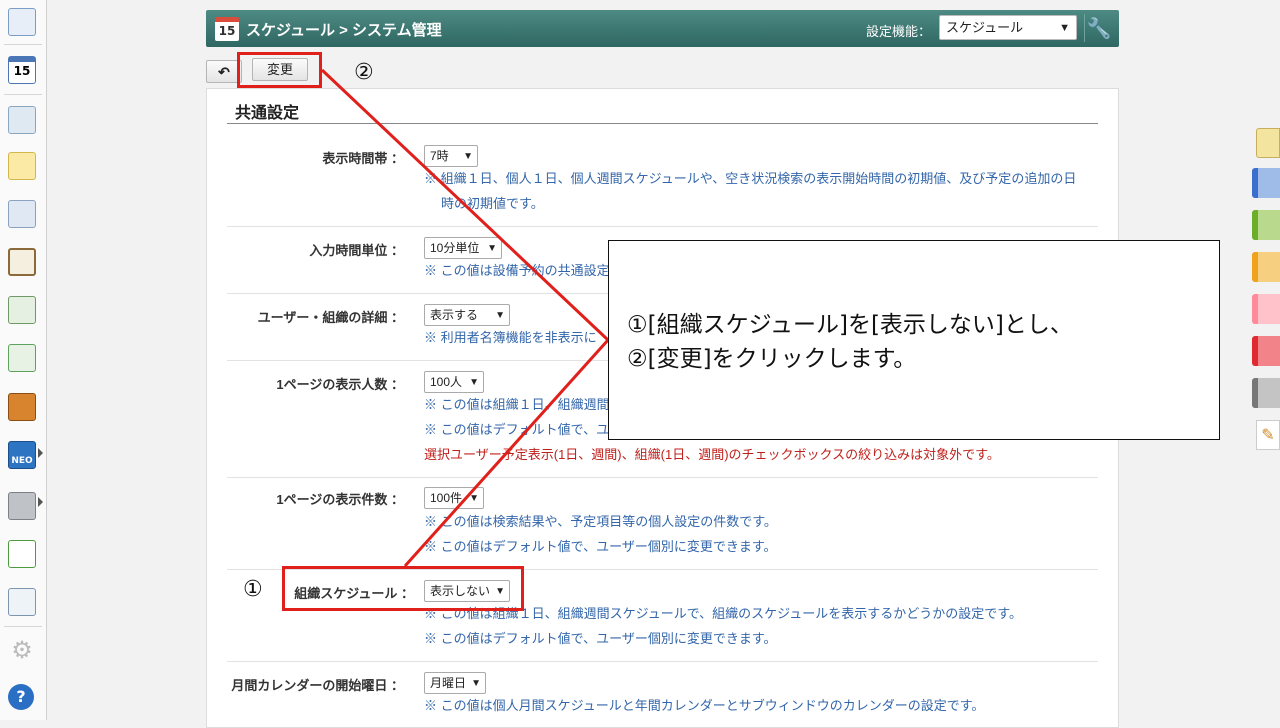 This screenshot has height=728, width=1280. I want to click on binder-icon, so click(22, 407).